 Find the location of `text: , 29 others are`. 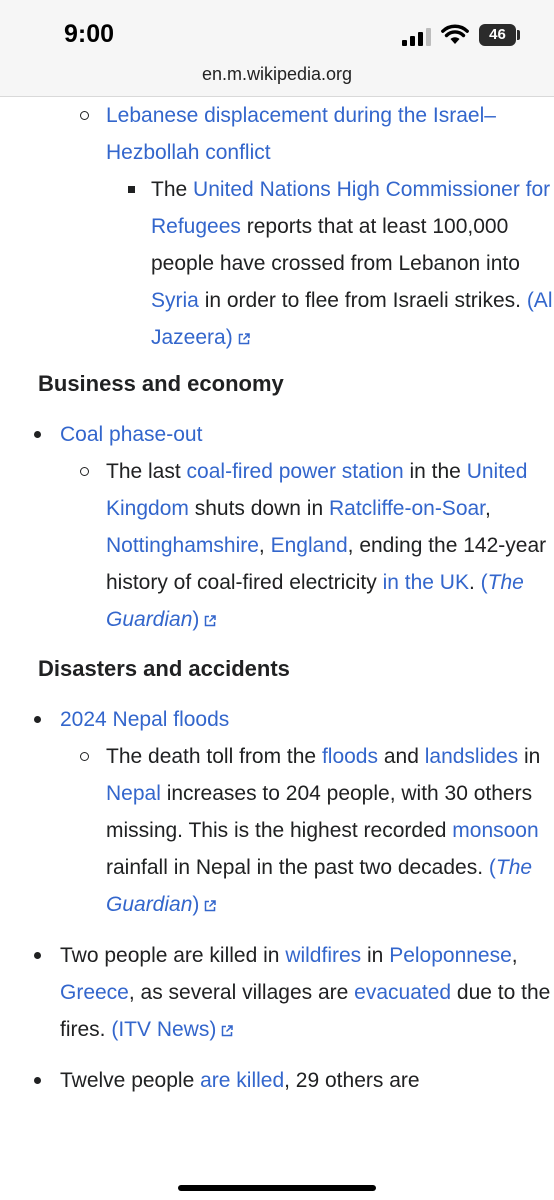

text: , 29 others are is located at coordinates (352, 1080).